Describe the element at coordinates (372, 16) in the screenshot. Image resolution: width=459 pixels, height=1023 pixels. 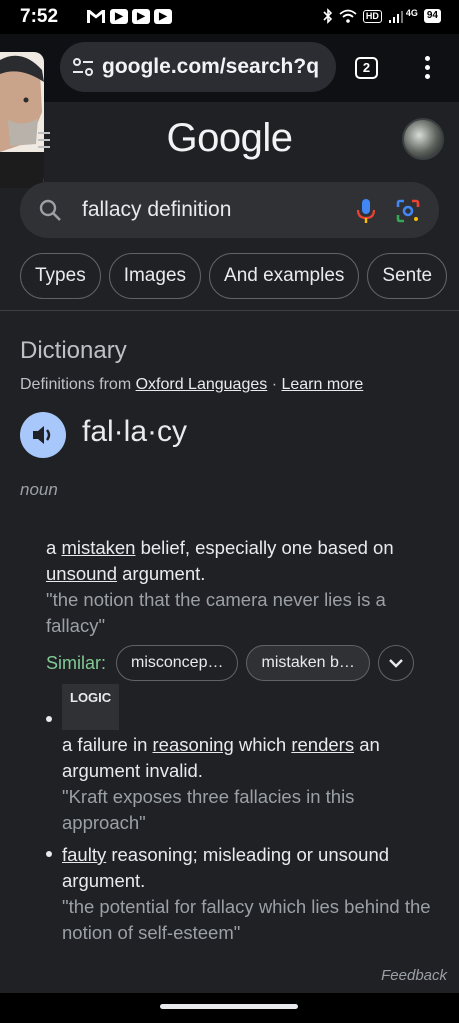
I see `hd-badge: HD` at that location.